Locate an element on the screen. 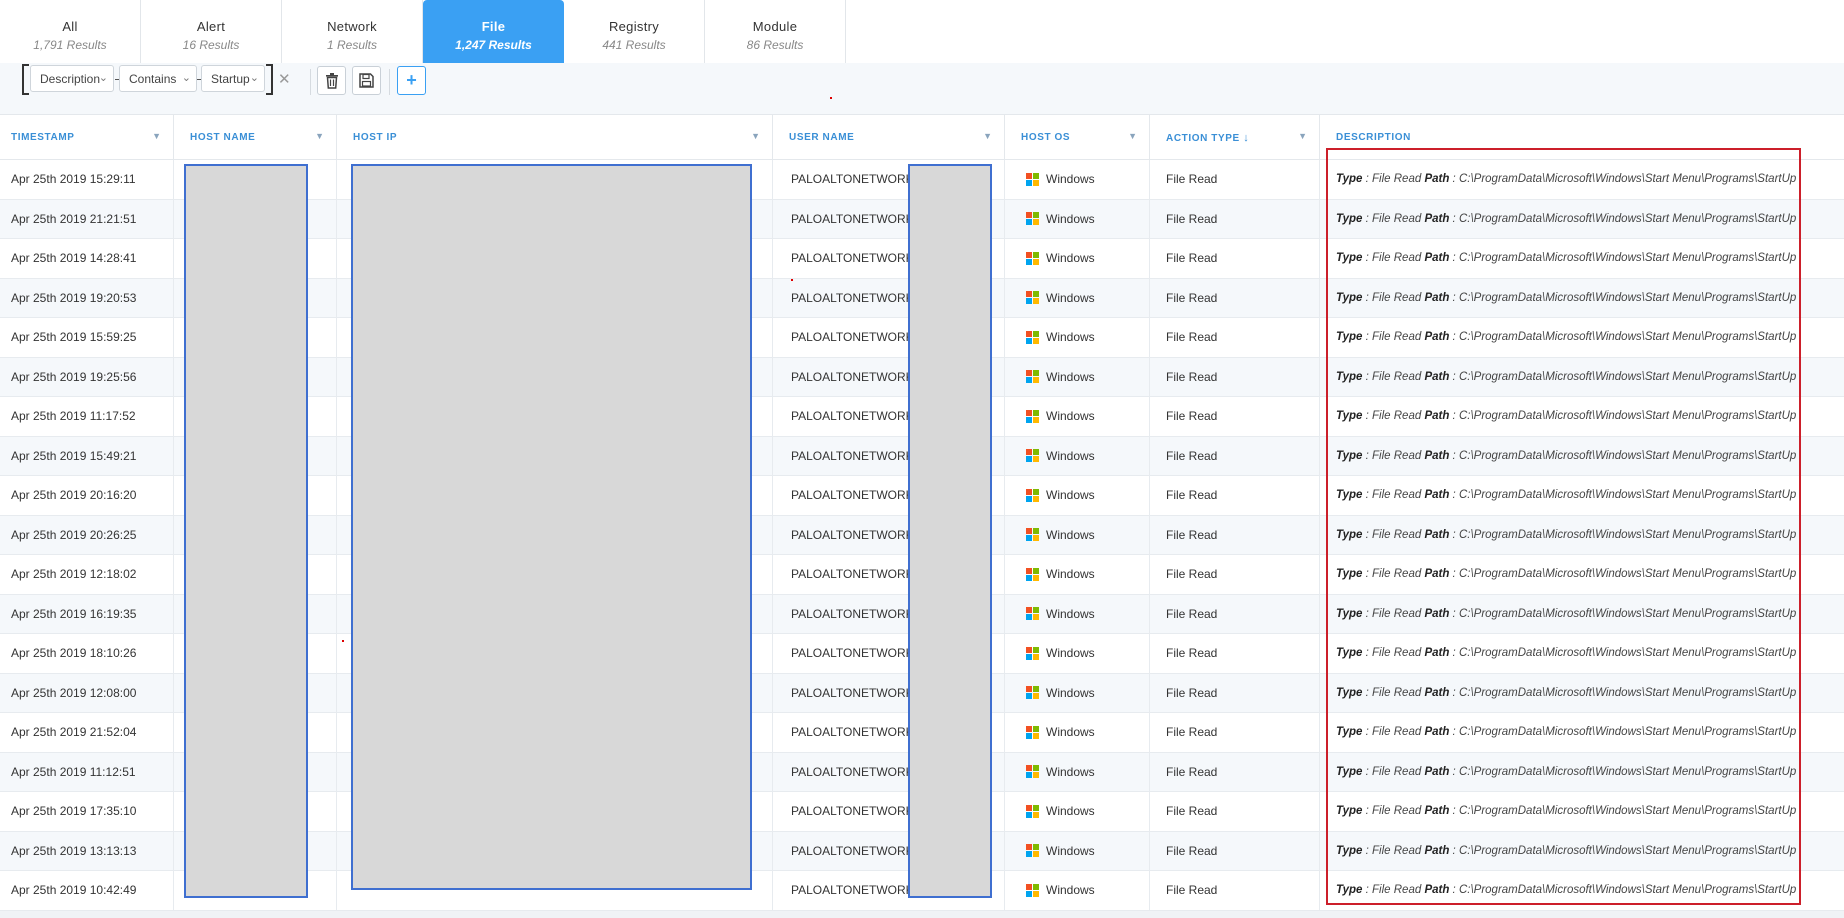 This screenshot has height=918, width=1844. column-header-description: DESCRIPTION is located at coordinates (1582, 137).